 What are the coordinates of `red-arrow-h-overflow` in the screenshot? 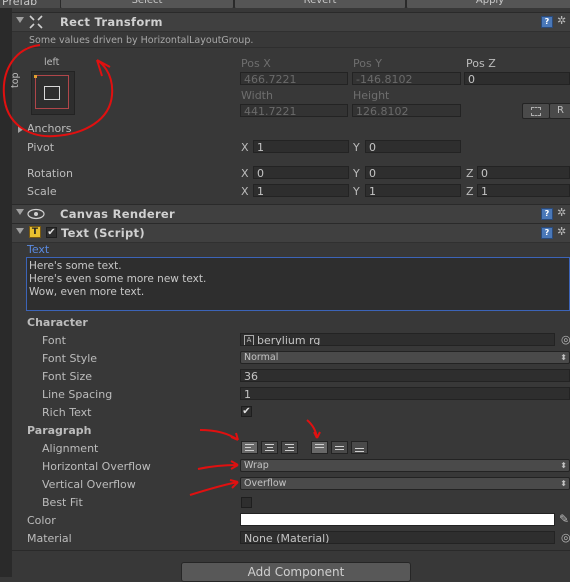 It's located at (218, 465).